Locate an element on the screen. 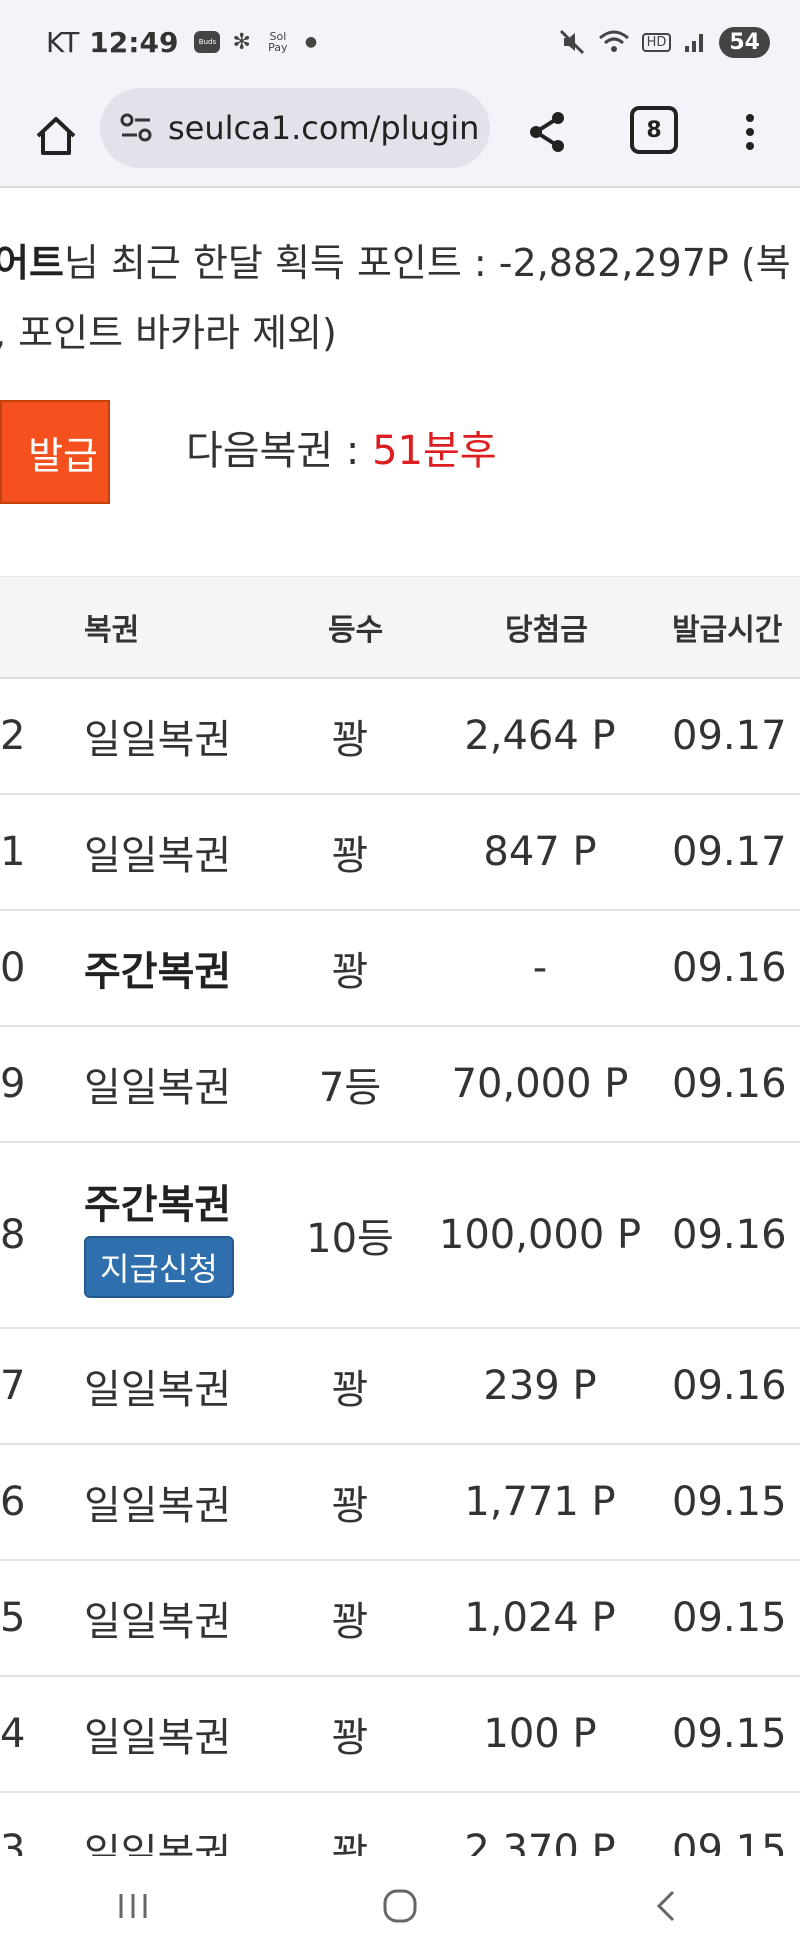  table-row: 6 일일복권 꽝 1,771 P 09.15 is located at coordinates (400, 1503).